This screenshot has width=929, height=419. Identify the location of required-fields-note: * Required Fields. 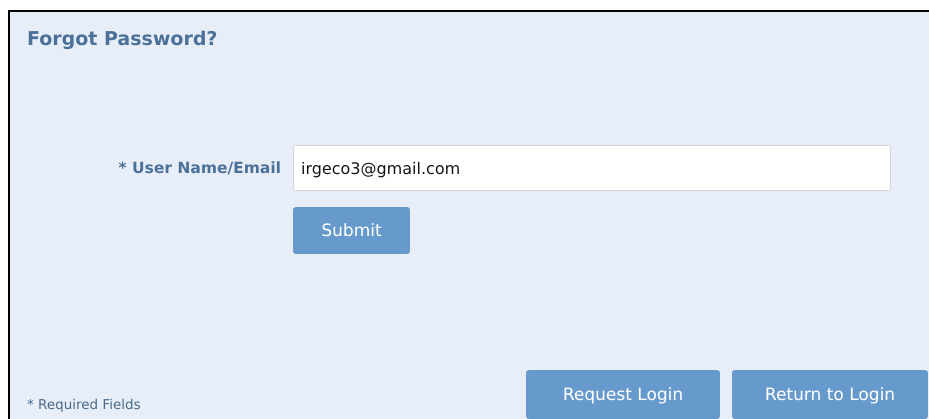
(84, 405).